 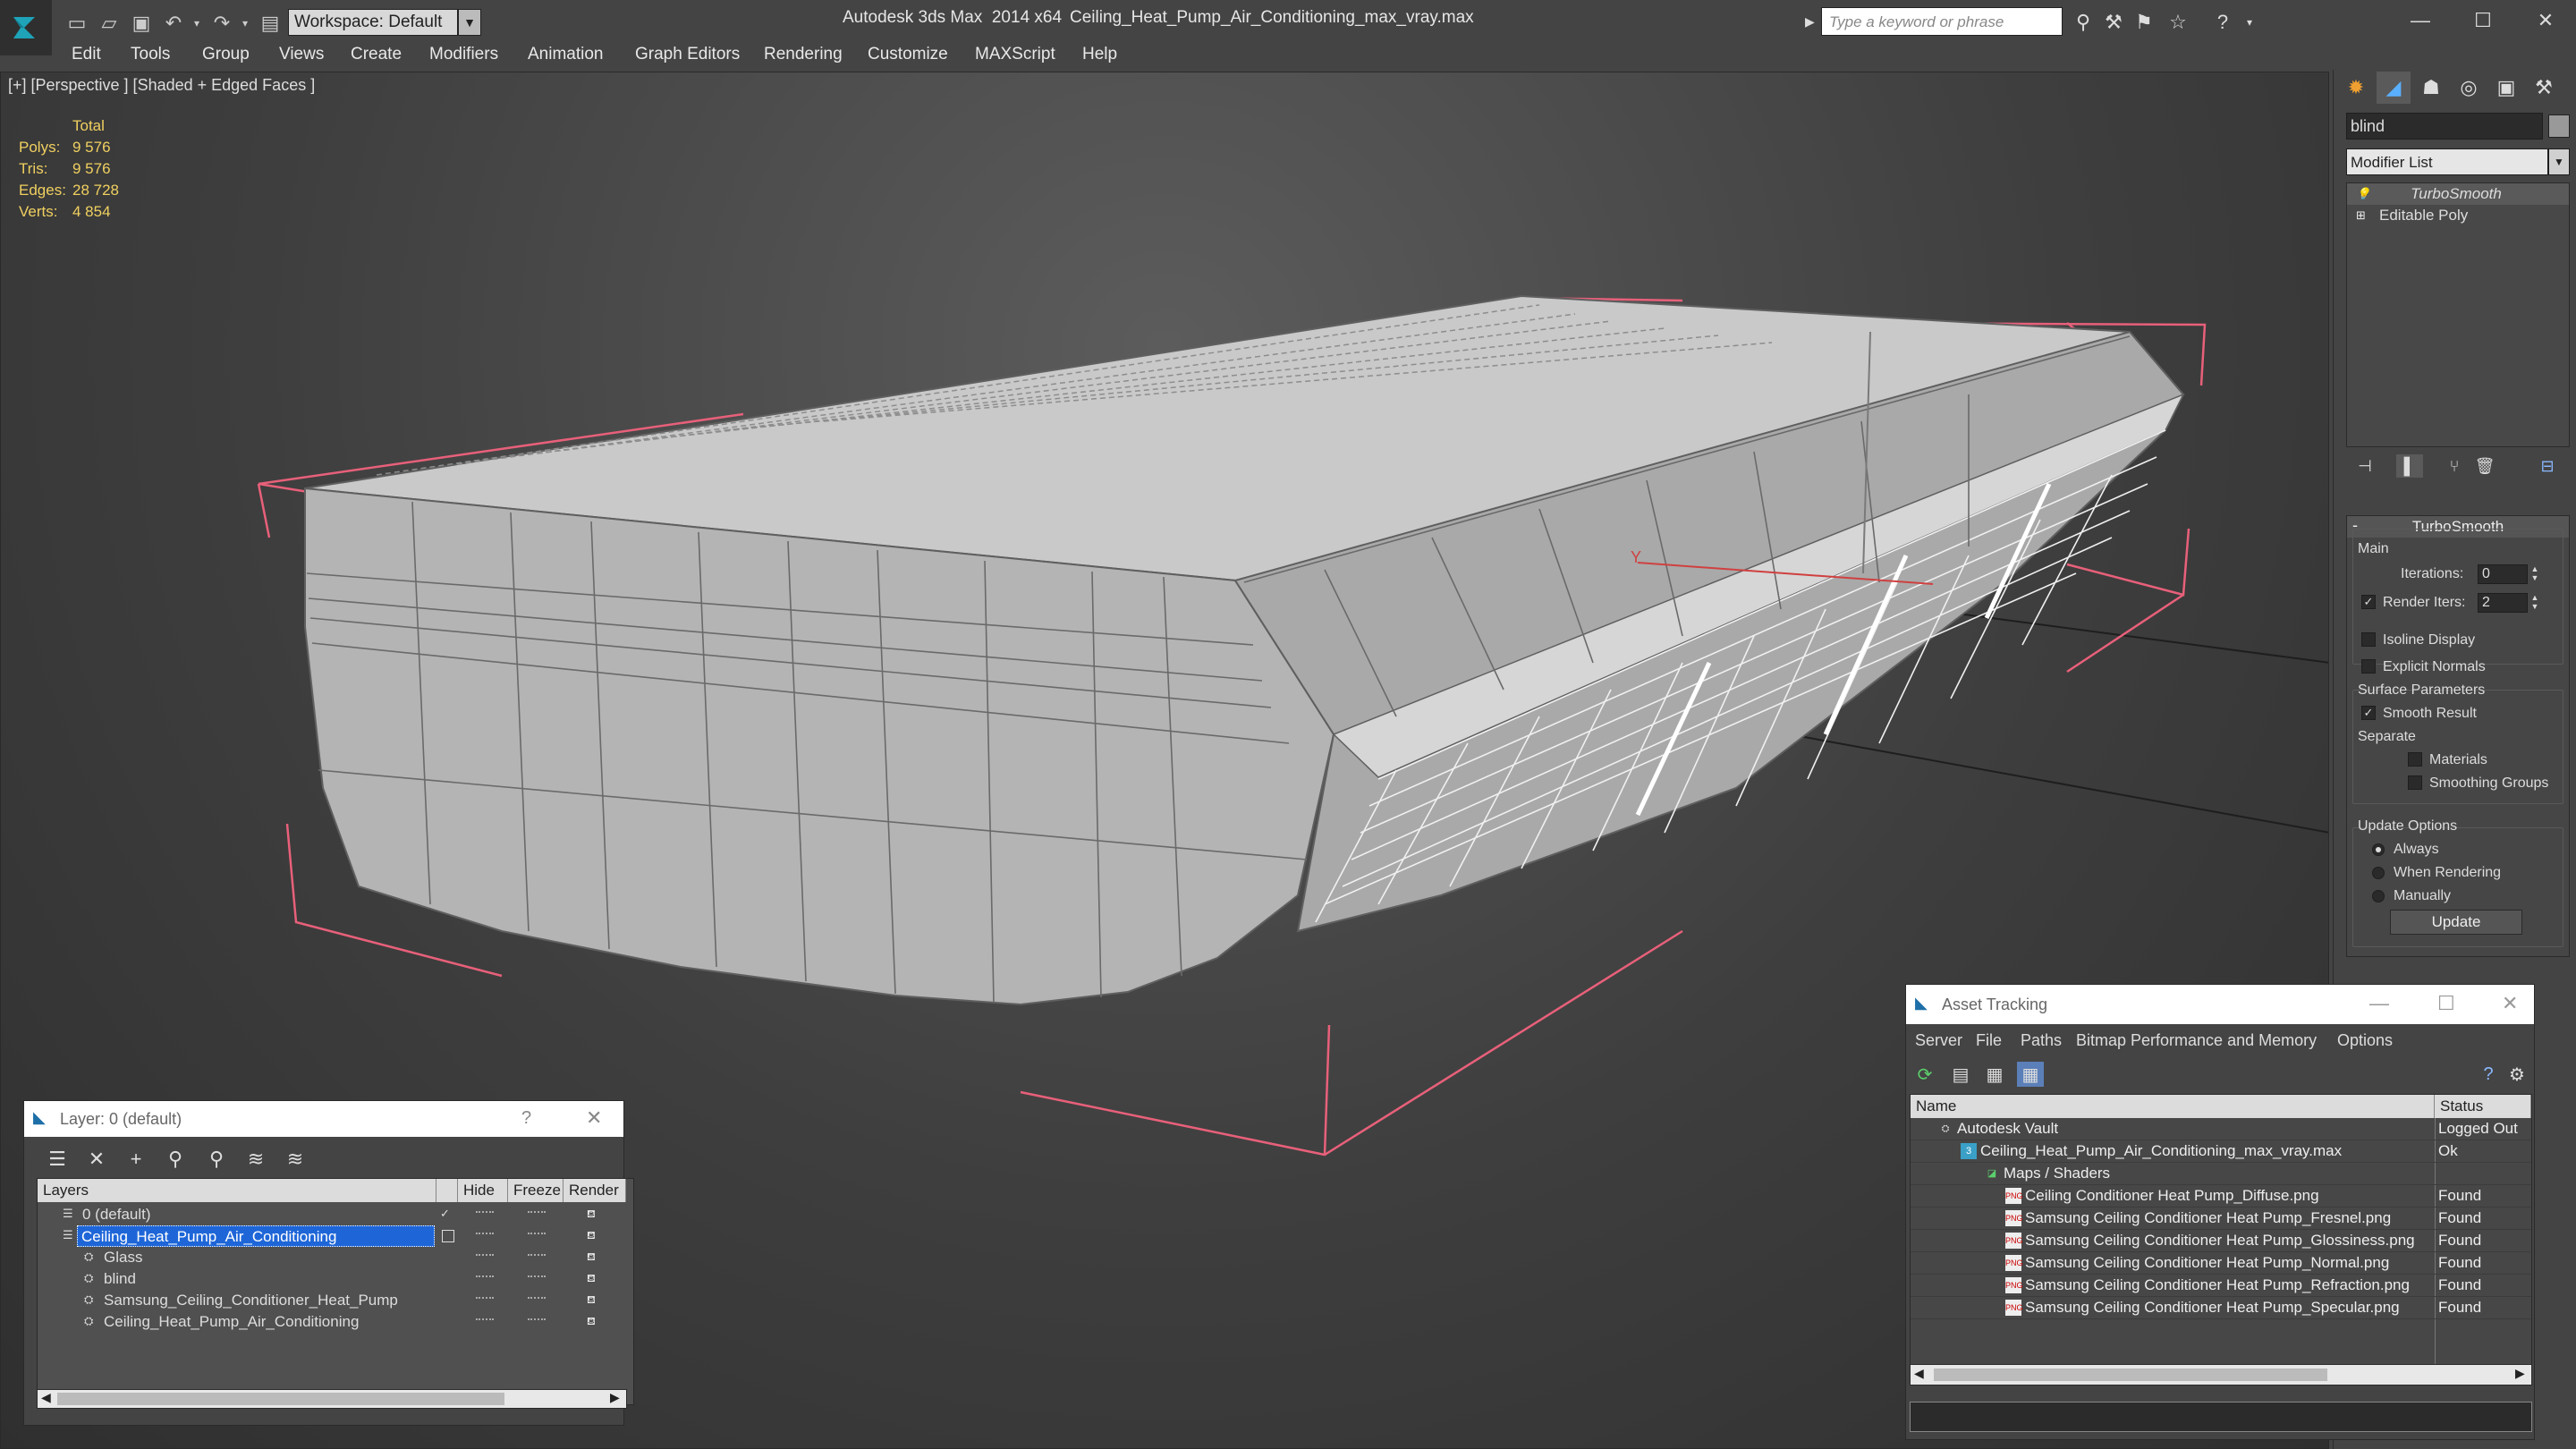 I want to click on save-file-icon: ▣, so click(x=141, y=23).